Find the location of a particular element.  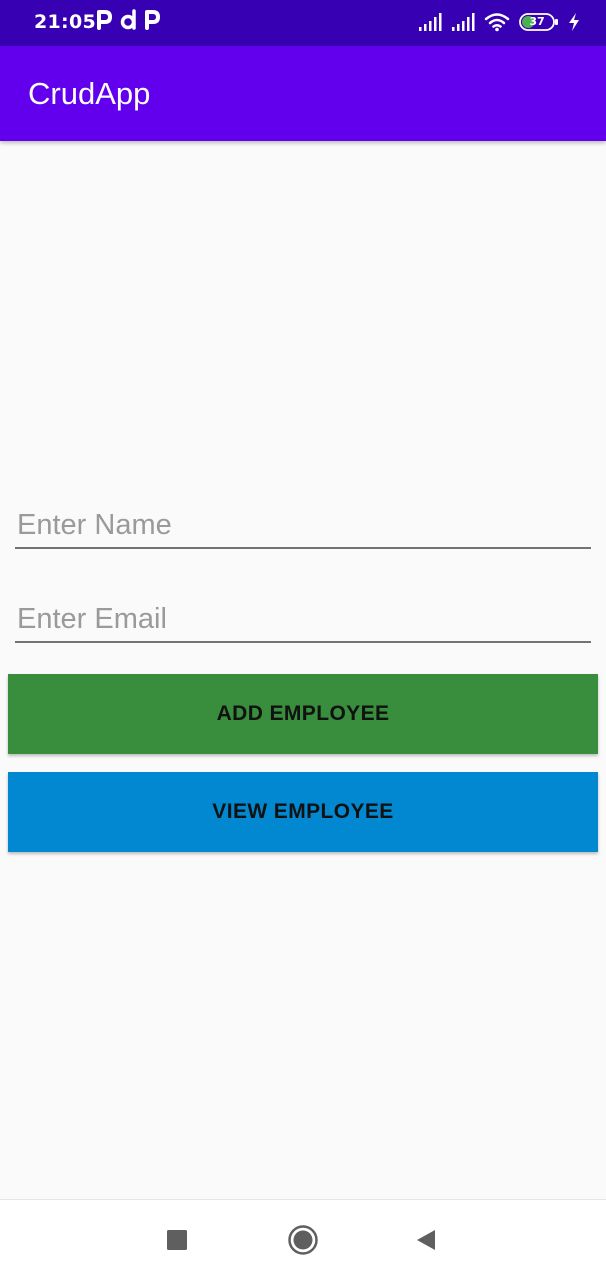

recent-apps-icon is located at coordinates (177, 1242).